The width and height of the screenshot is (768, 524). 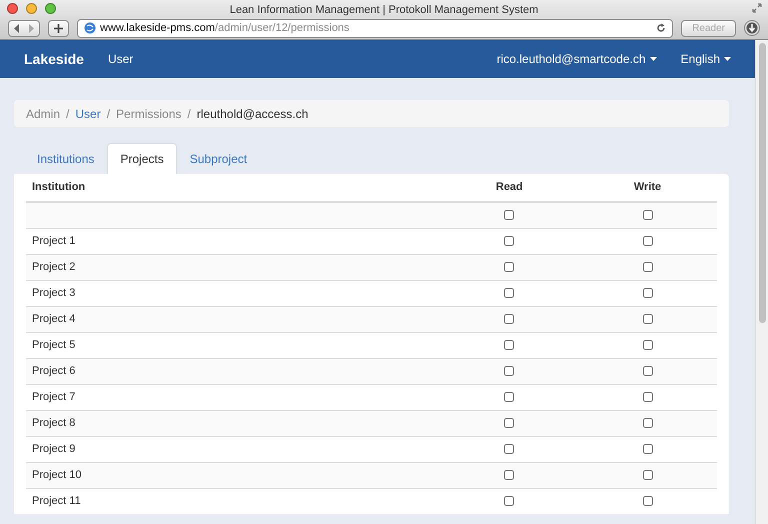 What do you see at coordinates (88, 113) in the screenshot?
I see `breadcrumb-link: User` at bounding box center [88, 113].